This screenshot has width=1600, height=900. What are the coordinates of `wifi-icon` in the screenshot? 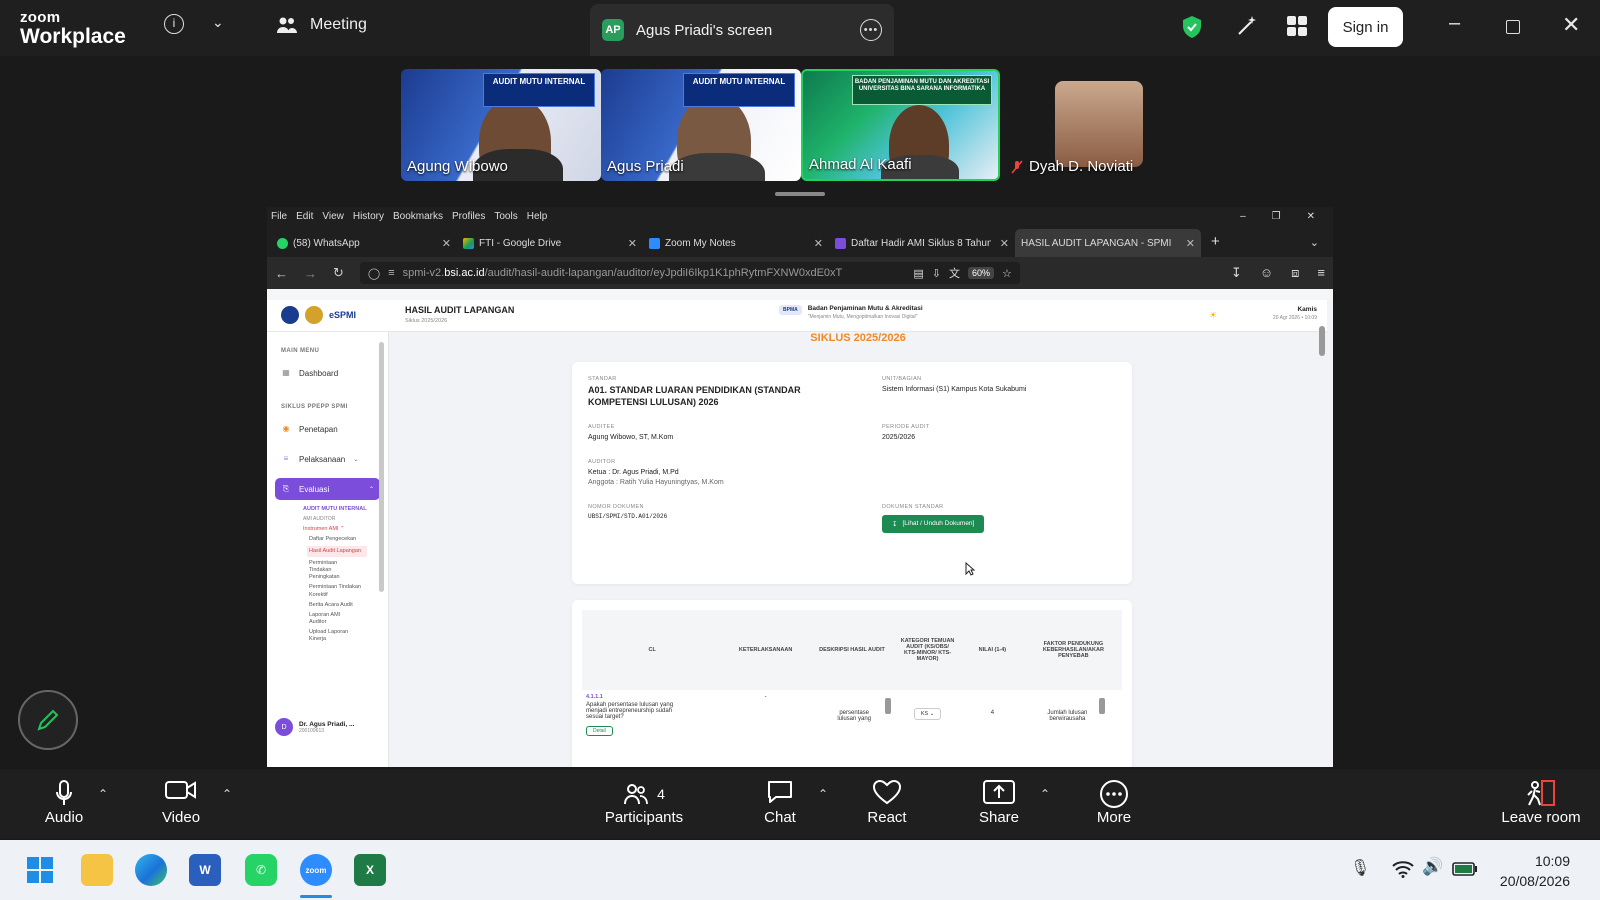 It's located at (1403, 869).